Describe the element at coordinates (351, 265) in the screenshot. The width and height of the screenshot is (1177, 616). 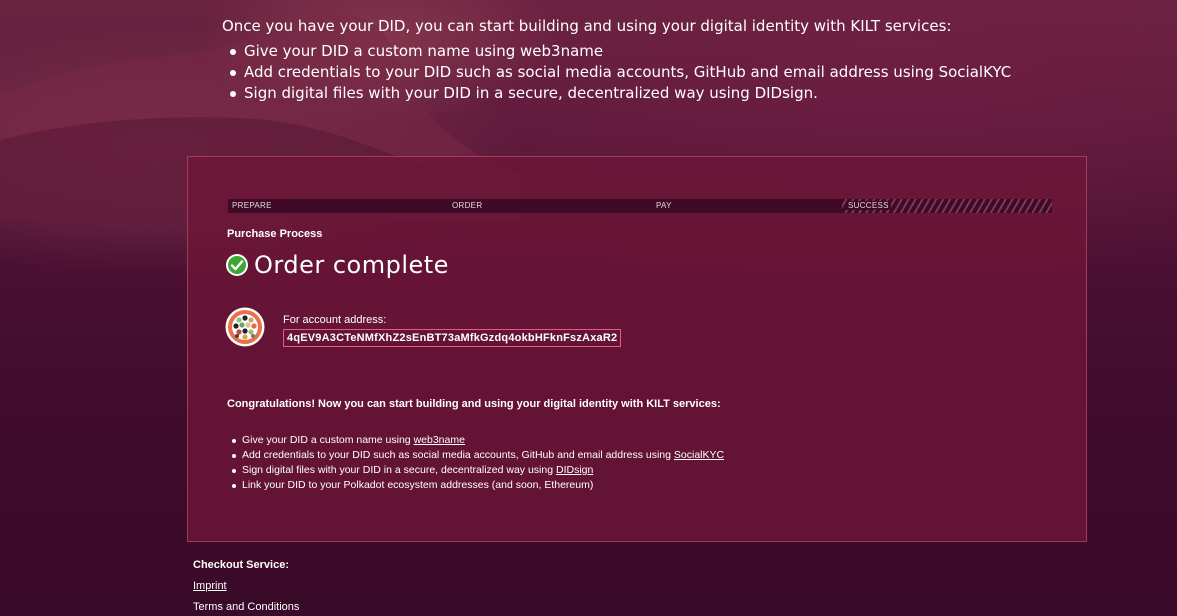
I see `order-status-text: Order complete` at that location.